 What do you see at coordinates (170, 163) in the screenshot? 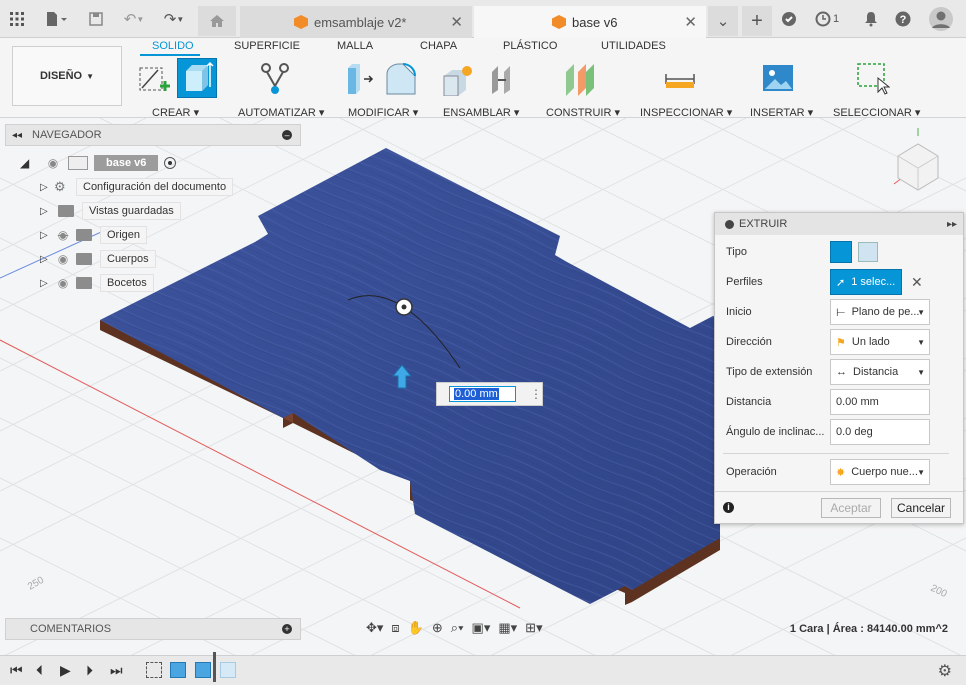
I see `activate-icon` at bounding box center [170, 163].